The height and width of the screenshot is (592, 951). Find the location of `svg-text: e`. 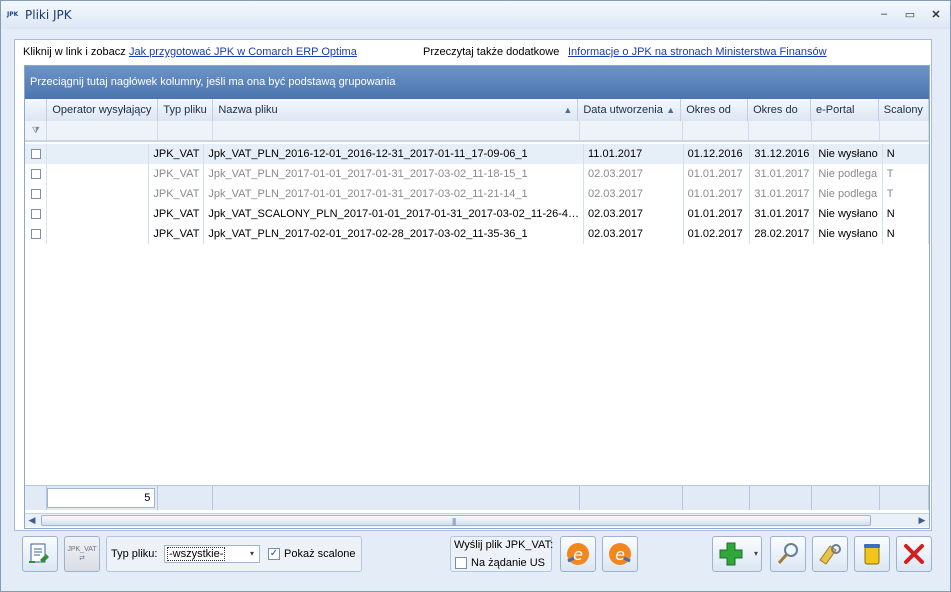

svg-text: e is located at coordinates (620, 554).